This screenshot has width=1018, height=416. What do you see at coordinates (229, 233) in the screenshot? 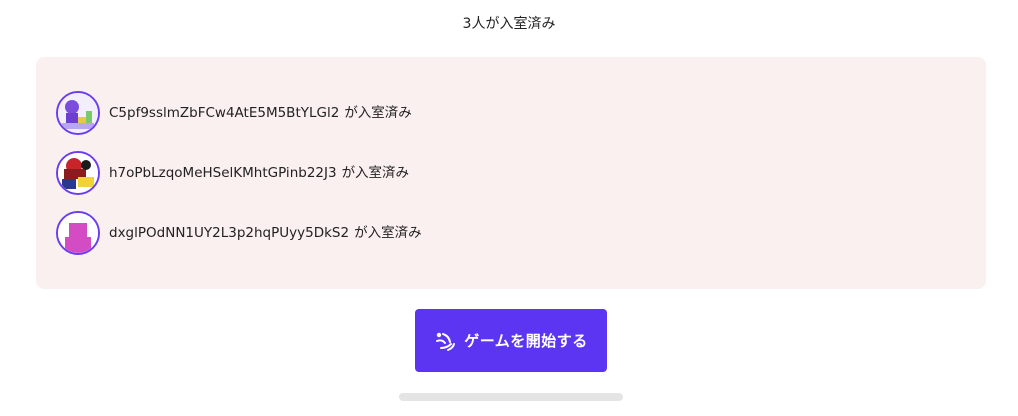
I see `player-name: dxglPOdNN1UY2L3p2hqPUyy5DkS2` at bounding box center [229, 233].